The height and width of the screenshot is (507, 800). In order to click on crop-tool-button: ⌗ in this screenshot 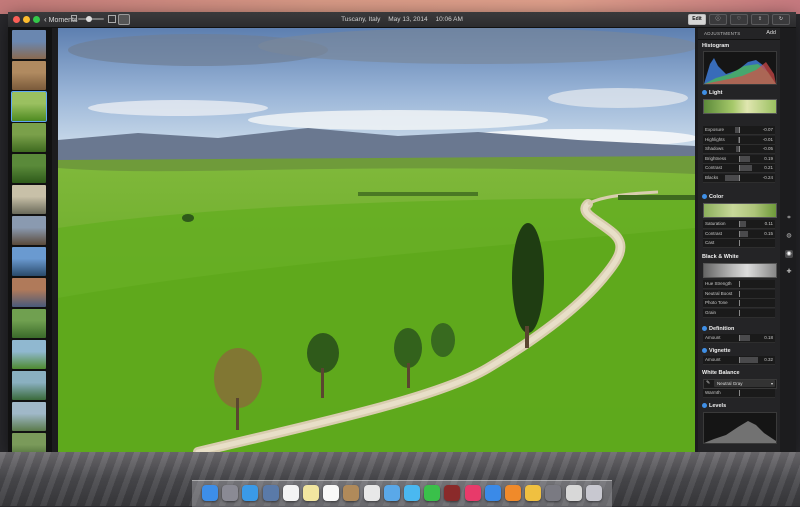, I will do `click(789, 218)`.